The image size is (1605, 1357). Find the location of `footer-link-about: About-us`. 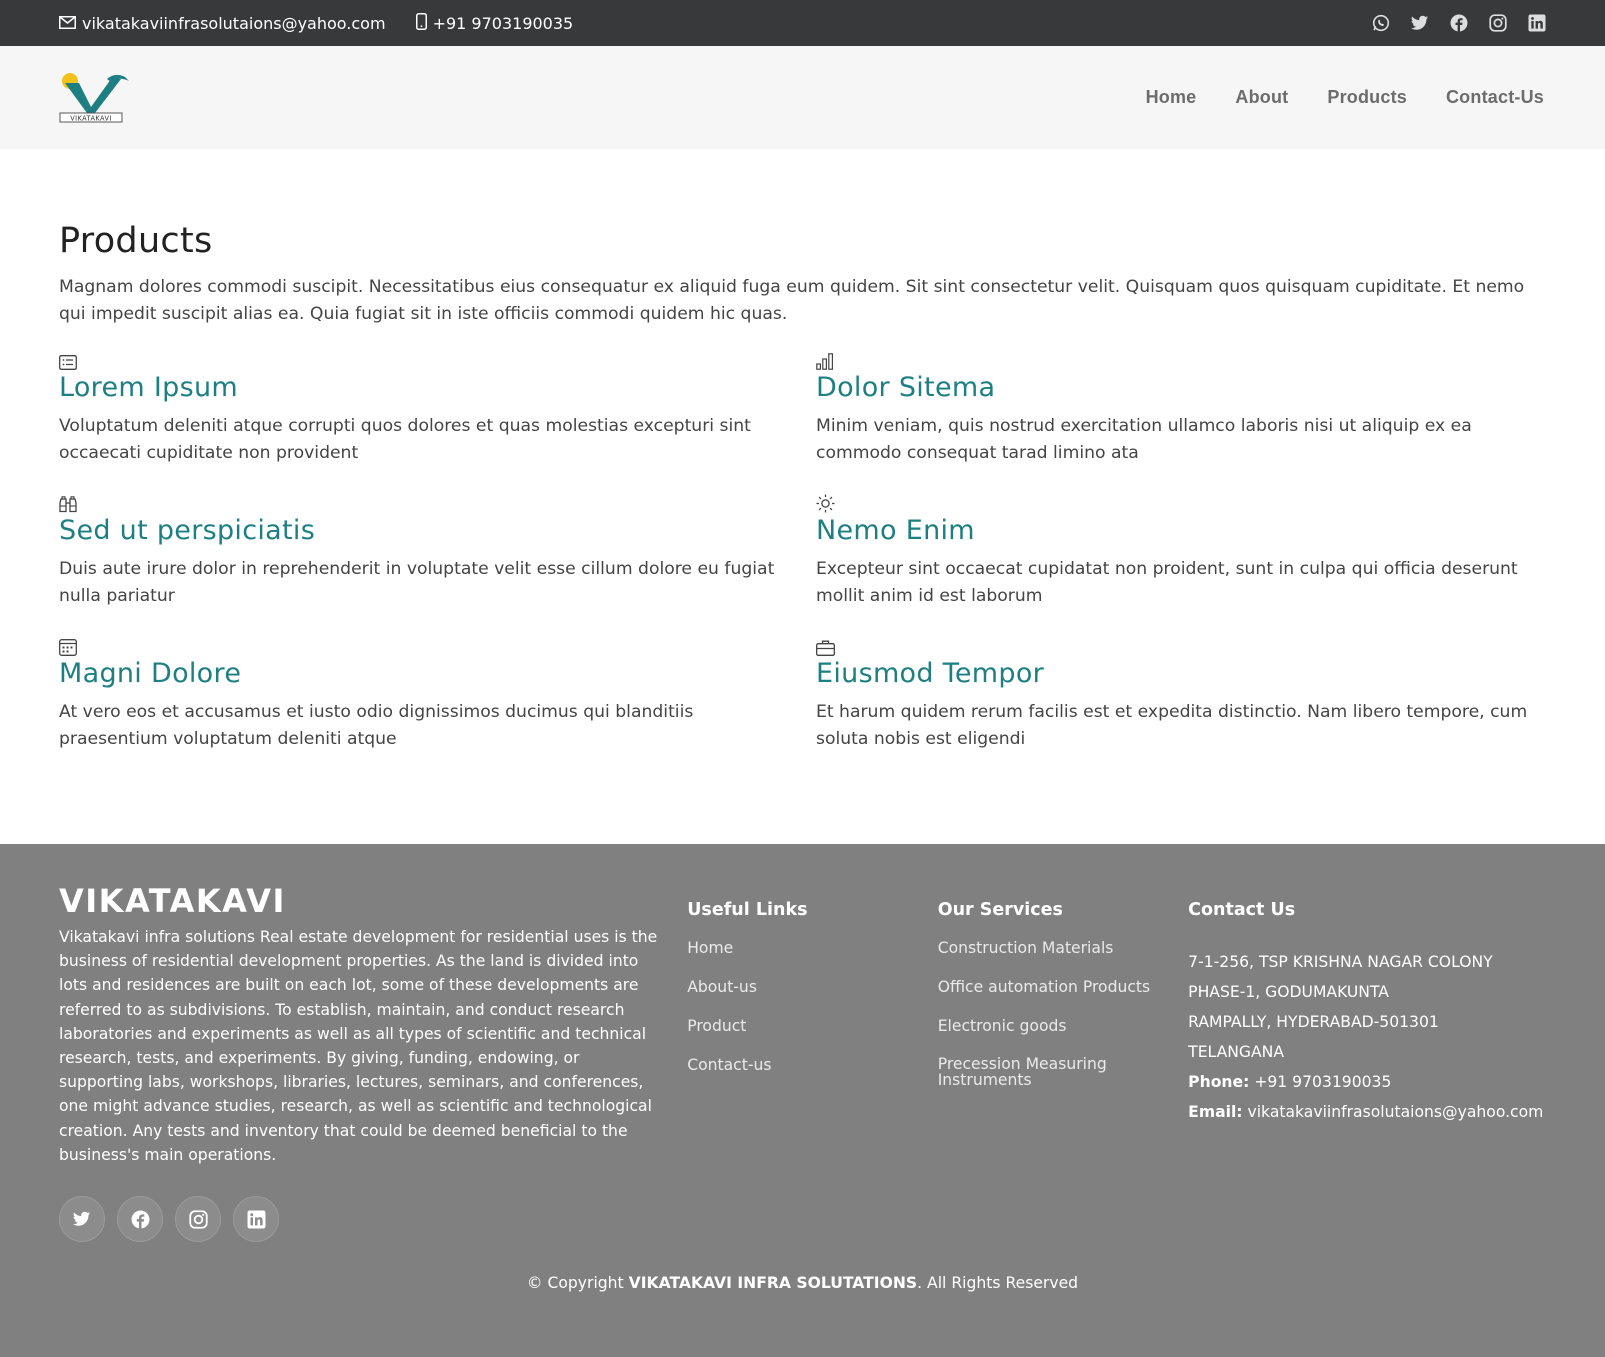

footer-link-about: About-us is located at coordinates (812, 987).